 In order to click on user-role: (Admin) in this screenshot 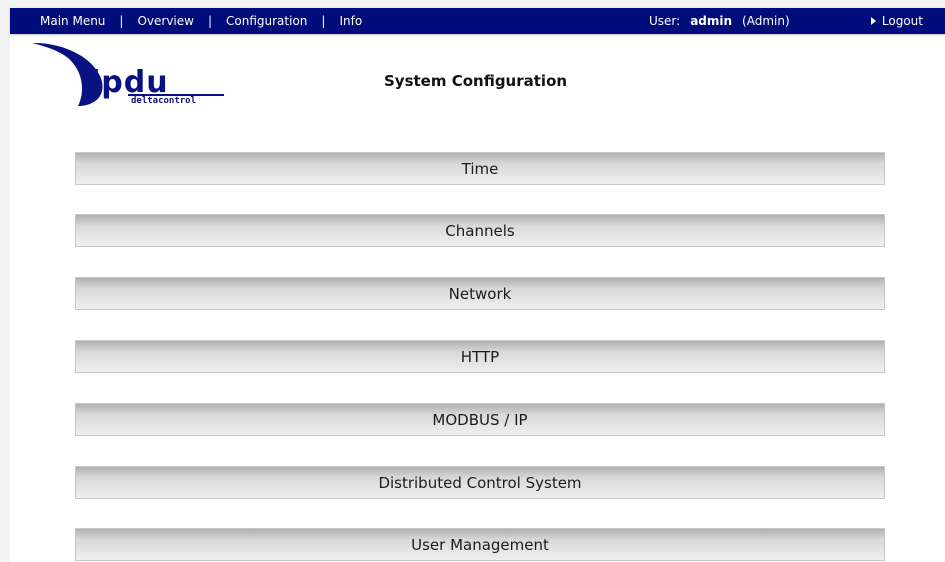, I will do `click(766, 21)`.